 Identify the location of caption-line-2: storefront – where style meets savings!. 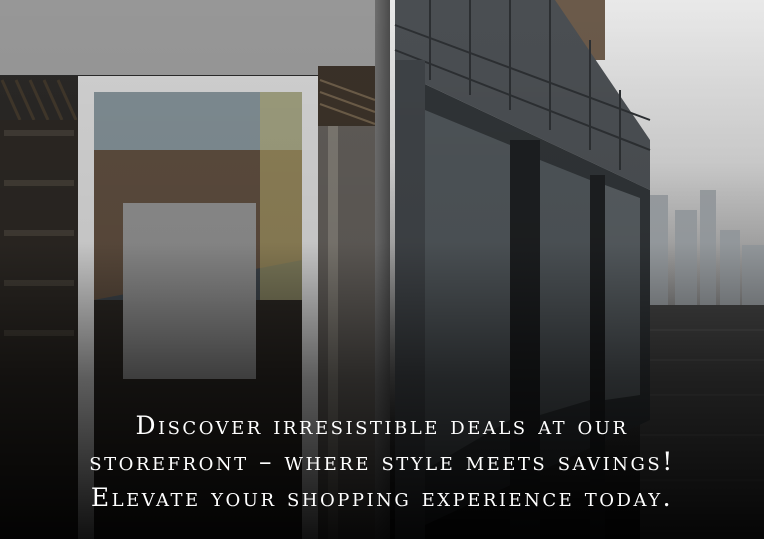
(382, 461).